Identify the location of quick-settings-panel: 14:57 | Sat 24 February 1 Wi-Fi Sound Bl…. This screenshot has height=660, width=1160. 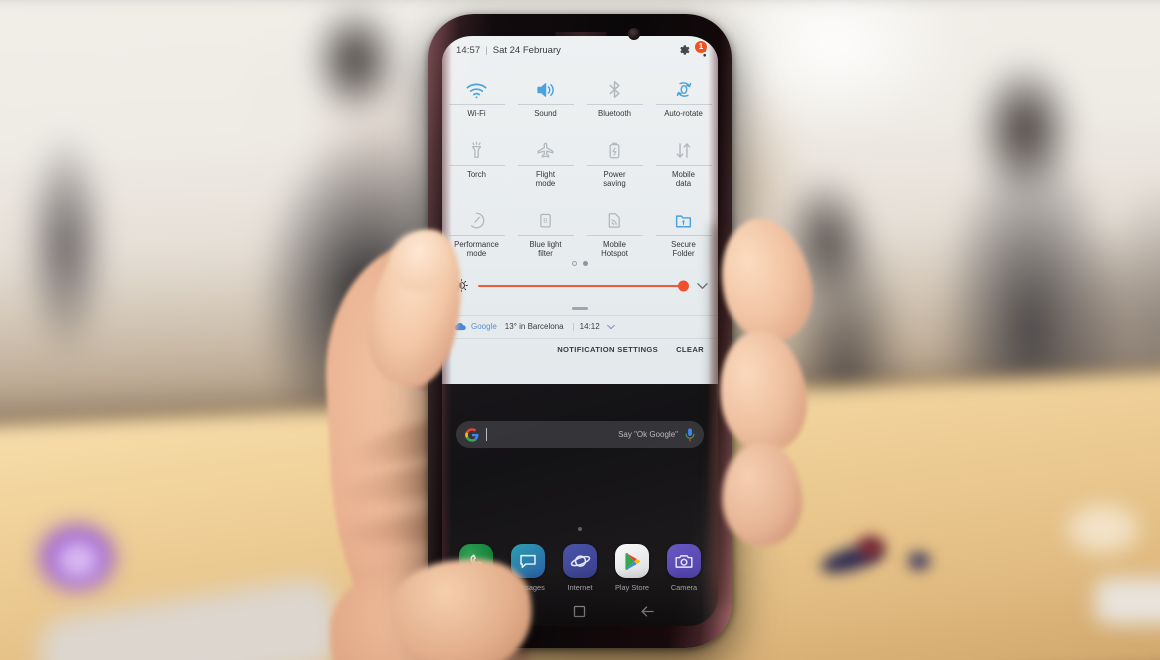
(580, 210).